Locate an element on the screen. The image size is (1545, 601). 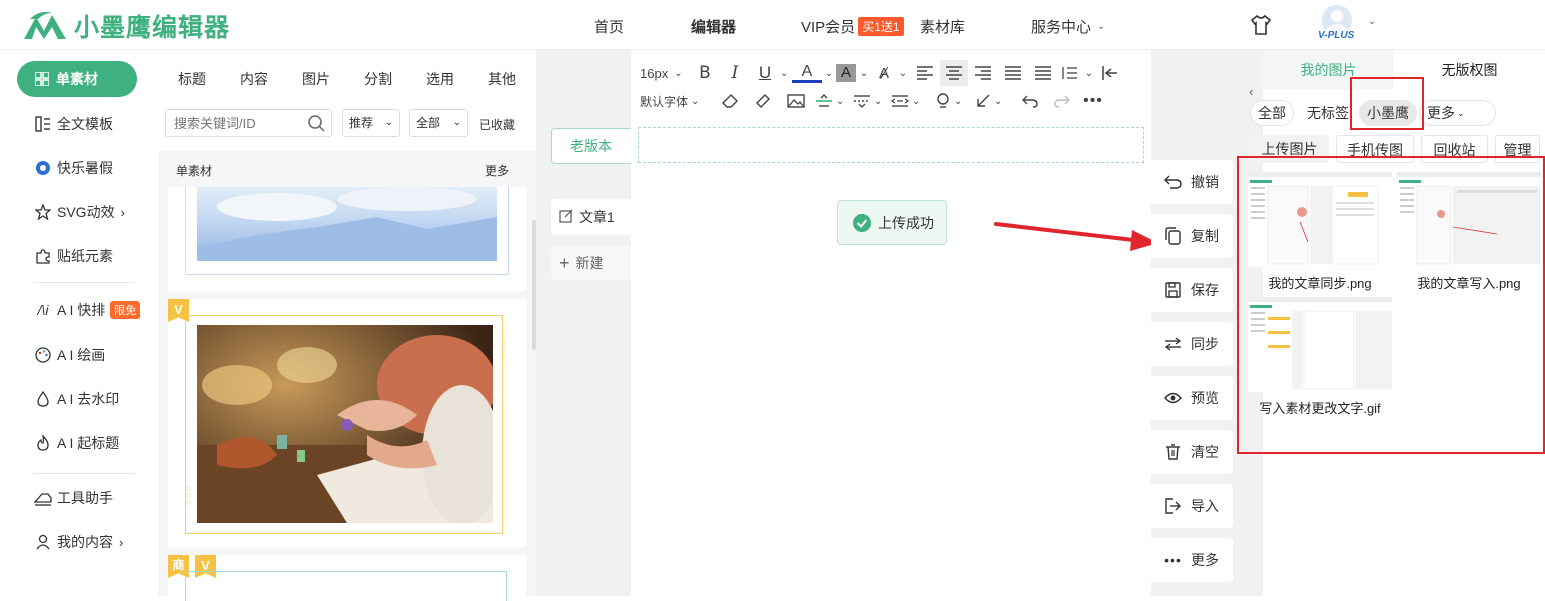
font-color-icon: A is located at coordinates (807, 73).